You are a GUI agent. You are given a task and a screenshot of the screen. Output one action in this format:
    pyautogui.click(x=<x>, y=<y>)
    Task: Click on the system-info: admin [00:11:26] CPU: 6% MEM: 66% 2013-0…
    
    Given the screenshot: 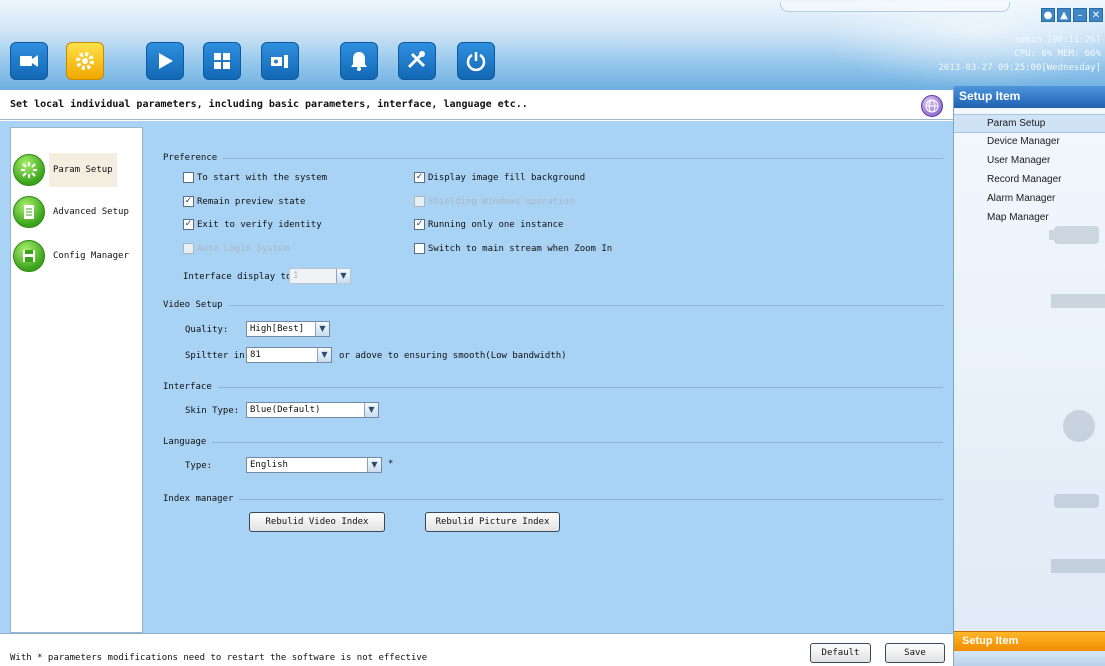 What is the action you would take?
    pyautogui.click(x=1019, y=54)
    